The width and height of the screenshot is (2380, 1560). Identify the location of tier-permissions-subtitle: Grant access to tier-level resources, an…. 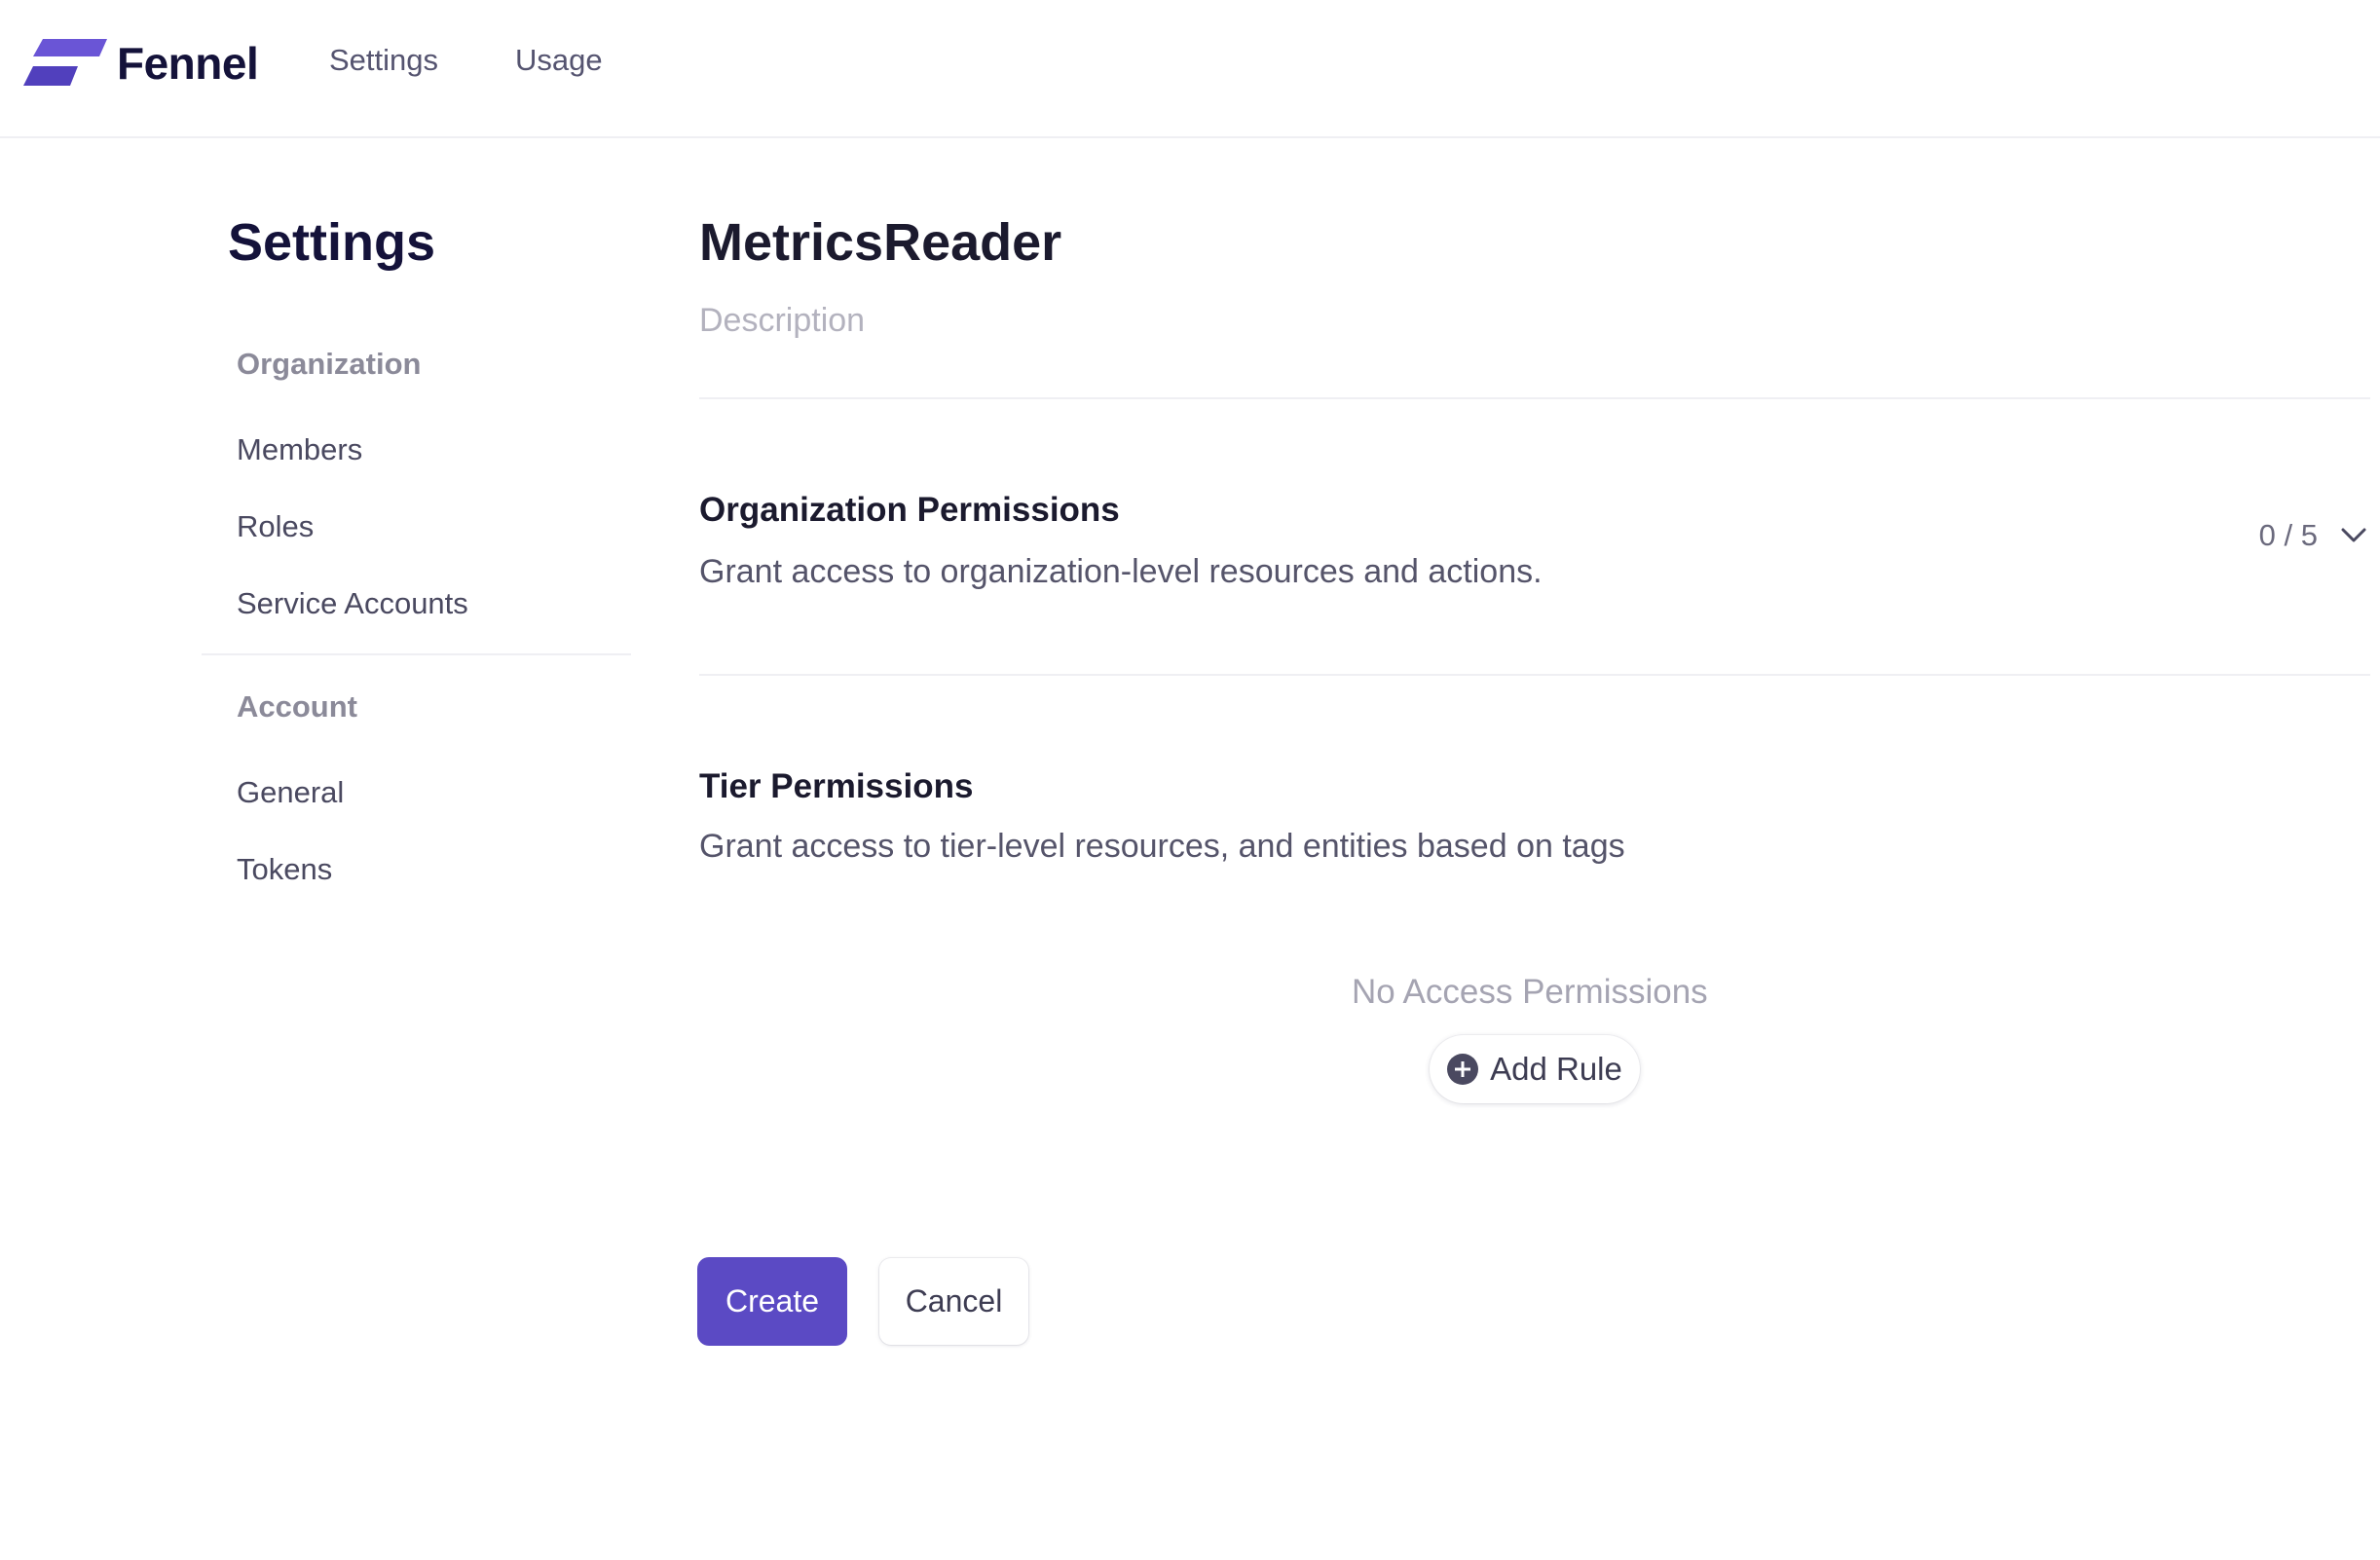
(1162, 846).